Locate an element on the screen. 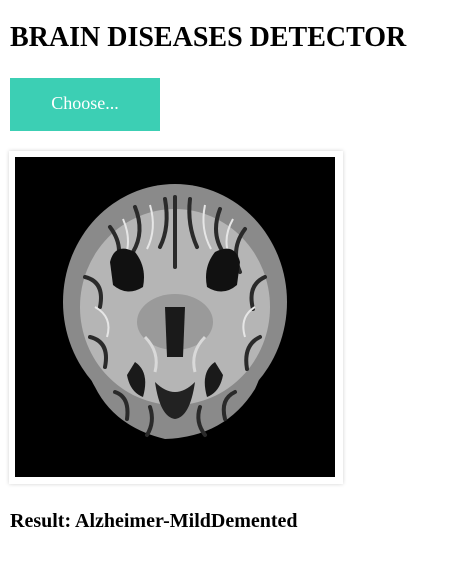  result-text: Result: Alzheimer-MildDemented is located at coordinates (154, 521).